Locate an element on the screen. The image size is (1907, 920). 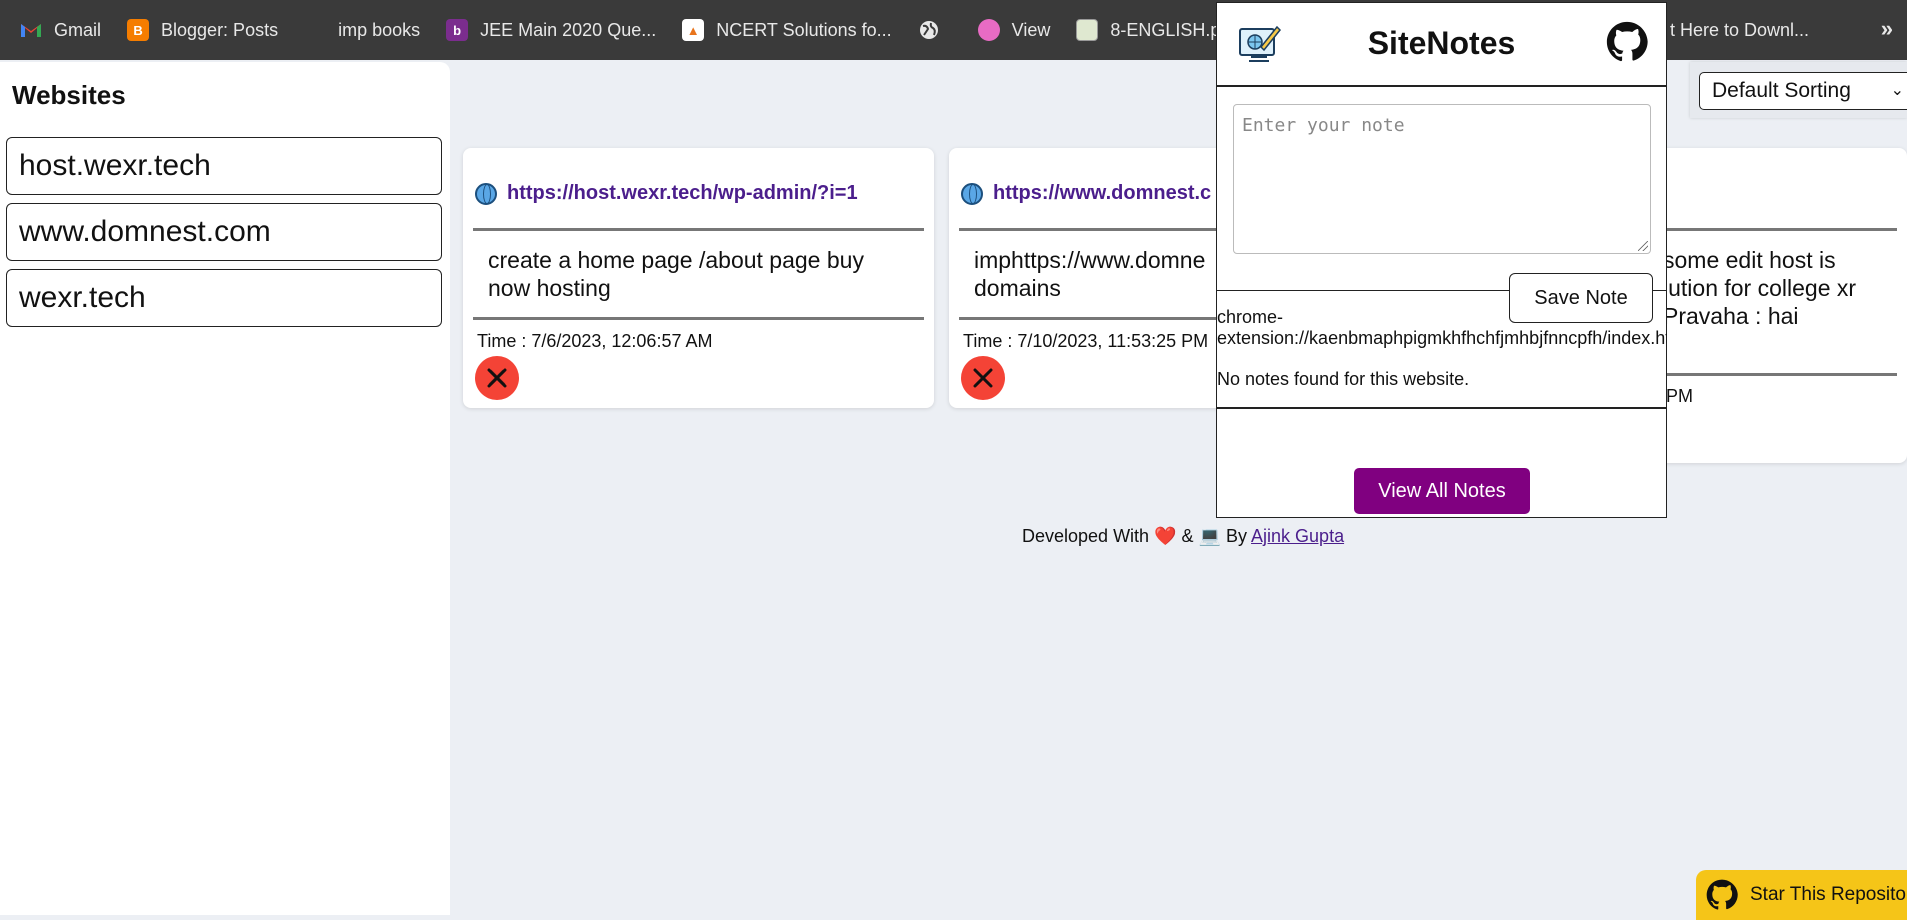
card-url-link: https://host.wexr.tech/wp-admin/?i=1 is located at coordinates (666, 193).